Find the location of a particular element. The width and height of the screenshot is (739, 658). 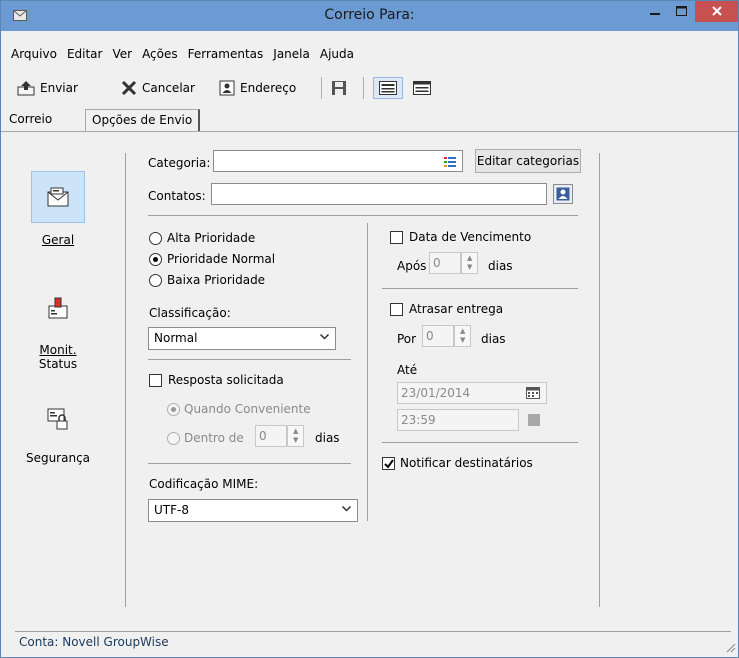

close-button is located at coordinates (716, 11).